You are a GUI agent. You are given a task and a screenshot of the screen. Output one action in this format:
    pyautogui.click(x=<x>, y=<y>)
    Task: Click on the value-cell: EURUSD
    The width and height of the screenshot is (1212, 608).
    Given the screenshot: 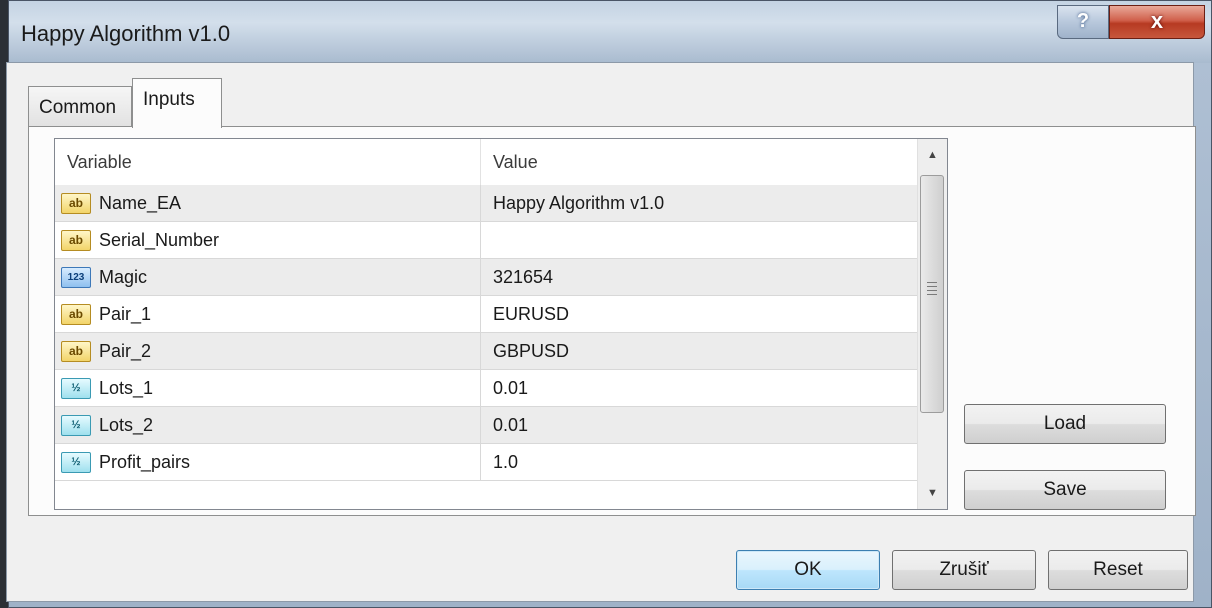 What is the action you would take?
    pyautogui.click(x=531, y=314)
    